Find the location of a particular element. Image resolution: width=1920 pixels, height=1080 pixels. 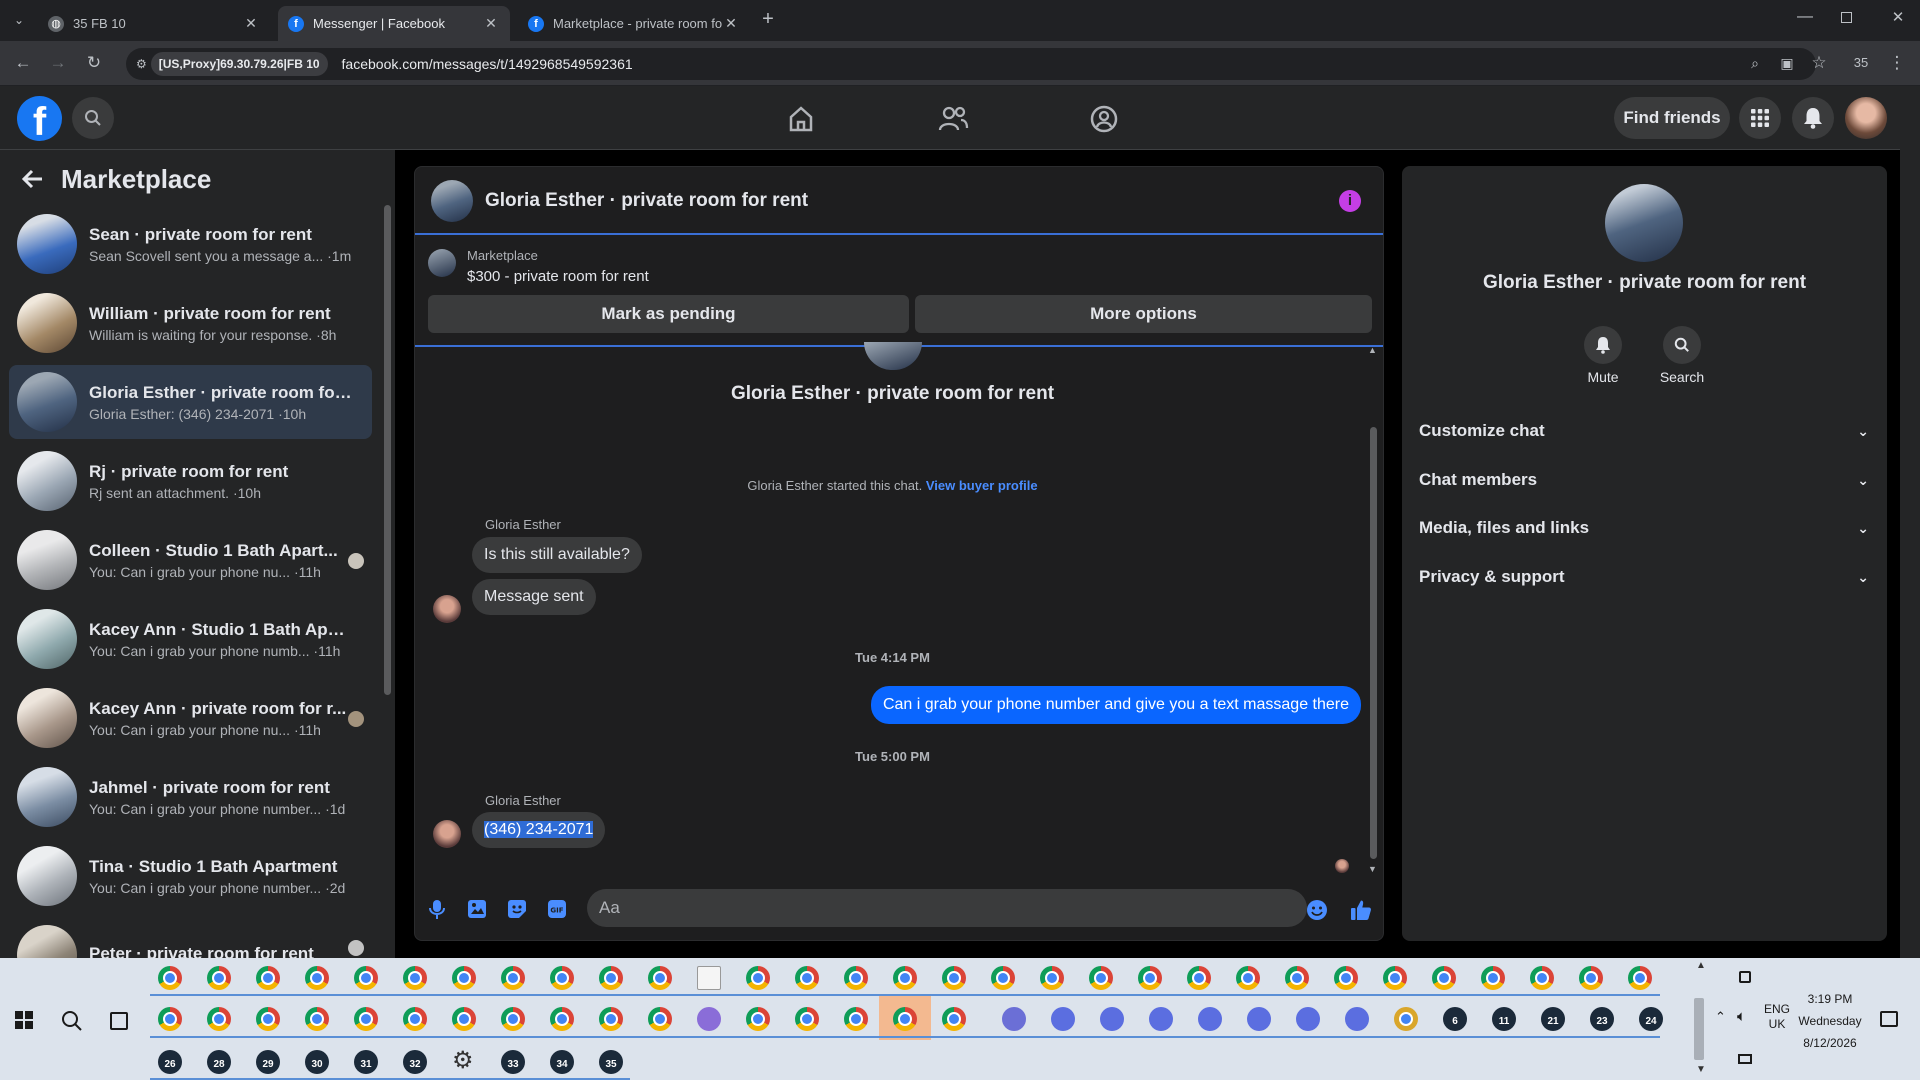

numbered-profile-icon: 29 is located at coordinates (268, 1062).